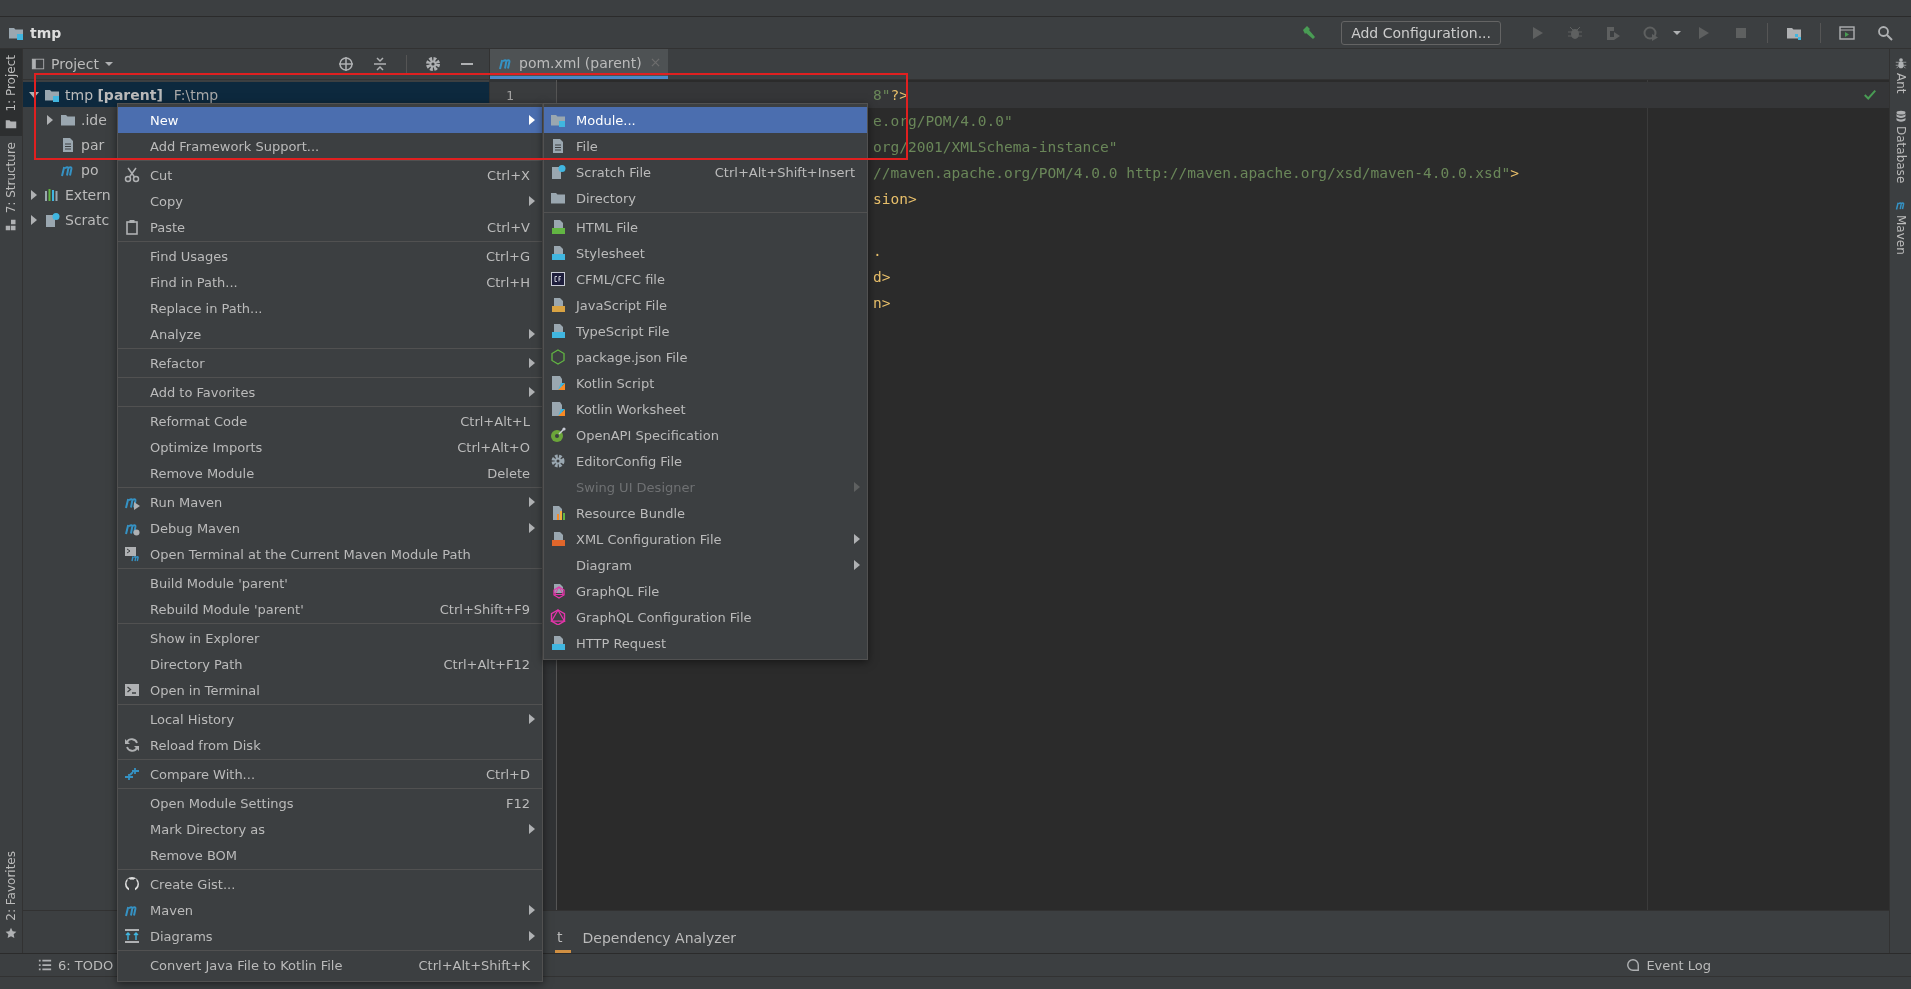 Image resolution: width=1911 pixels, height=989 pixels. I want to click on shortcut: Ctrl+G, so click(507, 256).